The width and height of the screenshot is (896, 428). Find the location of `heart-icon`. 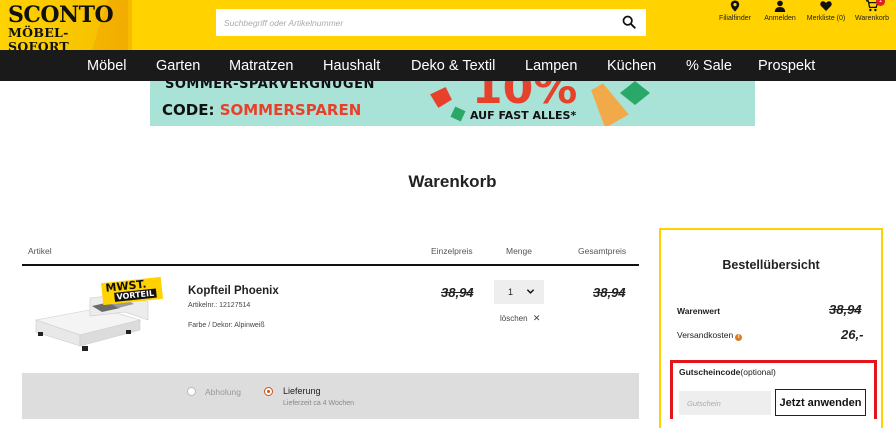

heart-icon is located at coordinates (826, 6).